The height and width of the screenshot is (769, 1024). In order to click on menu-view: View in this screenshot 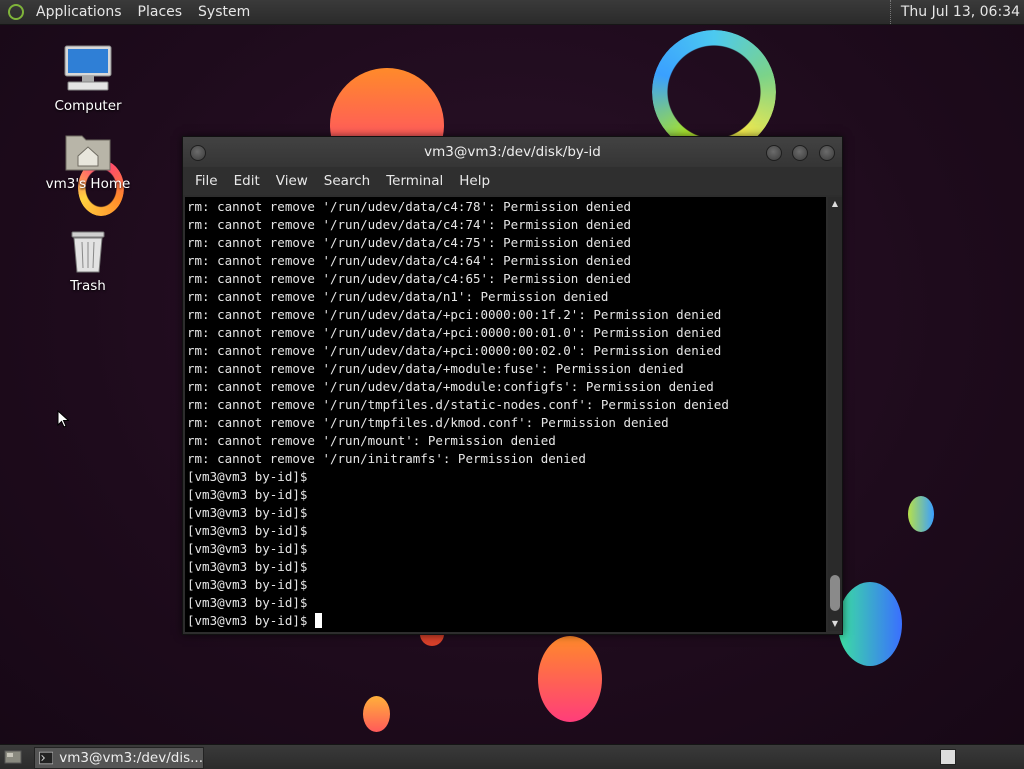, I will do `click(292, 181)`.